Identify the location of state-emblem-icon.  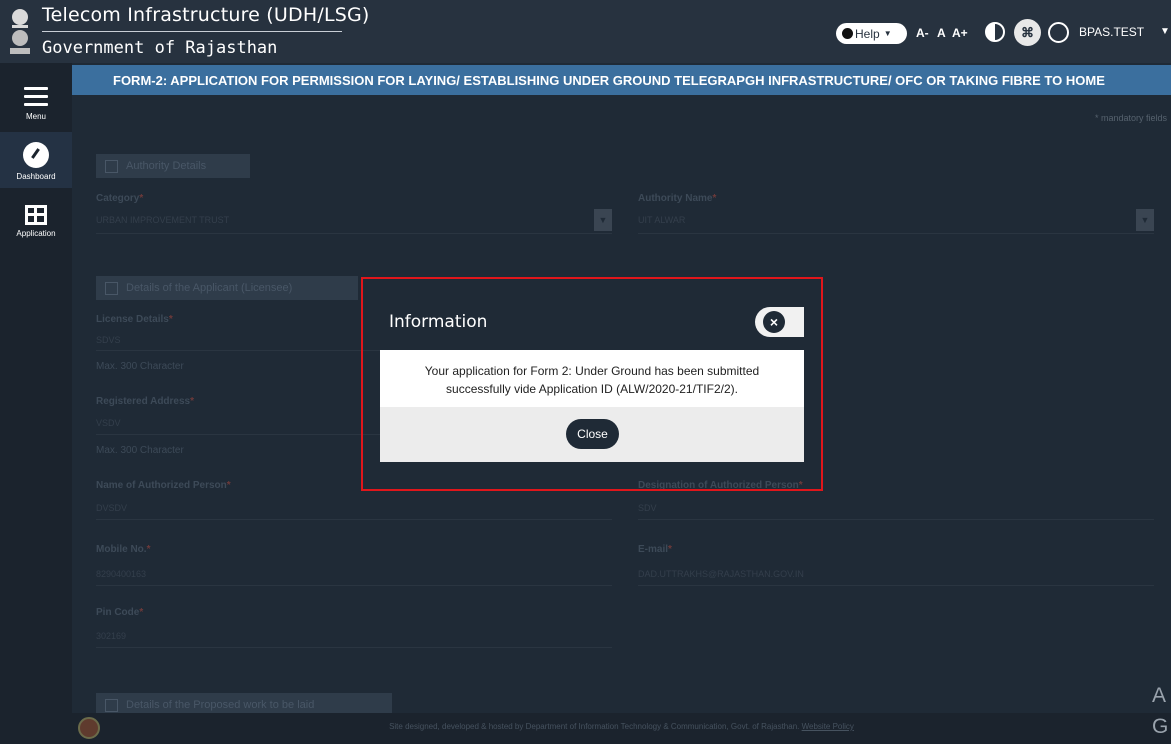
(20, 31).